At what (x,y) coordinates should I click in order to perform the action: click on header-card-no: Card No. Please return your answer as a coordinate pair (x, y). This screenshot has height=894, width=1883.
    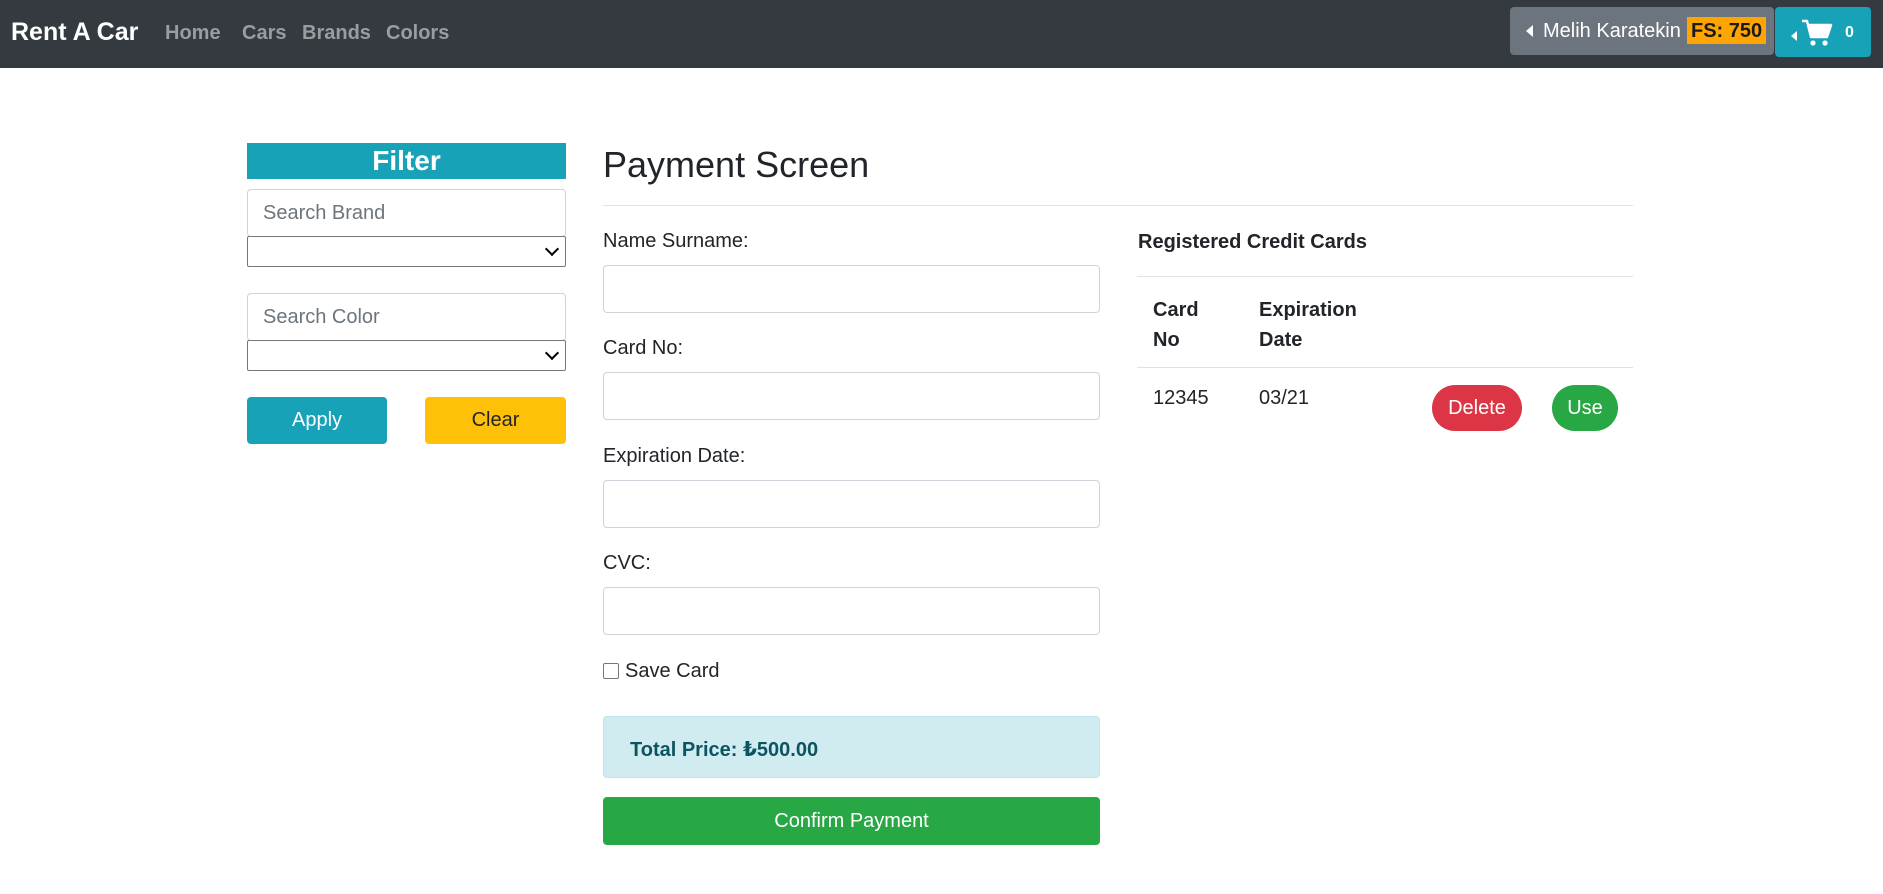
    Looking at the image, I should click on (1176, 325).